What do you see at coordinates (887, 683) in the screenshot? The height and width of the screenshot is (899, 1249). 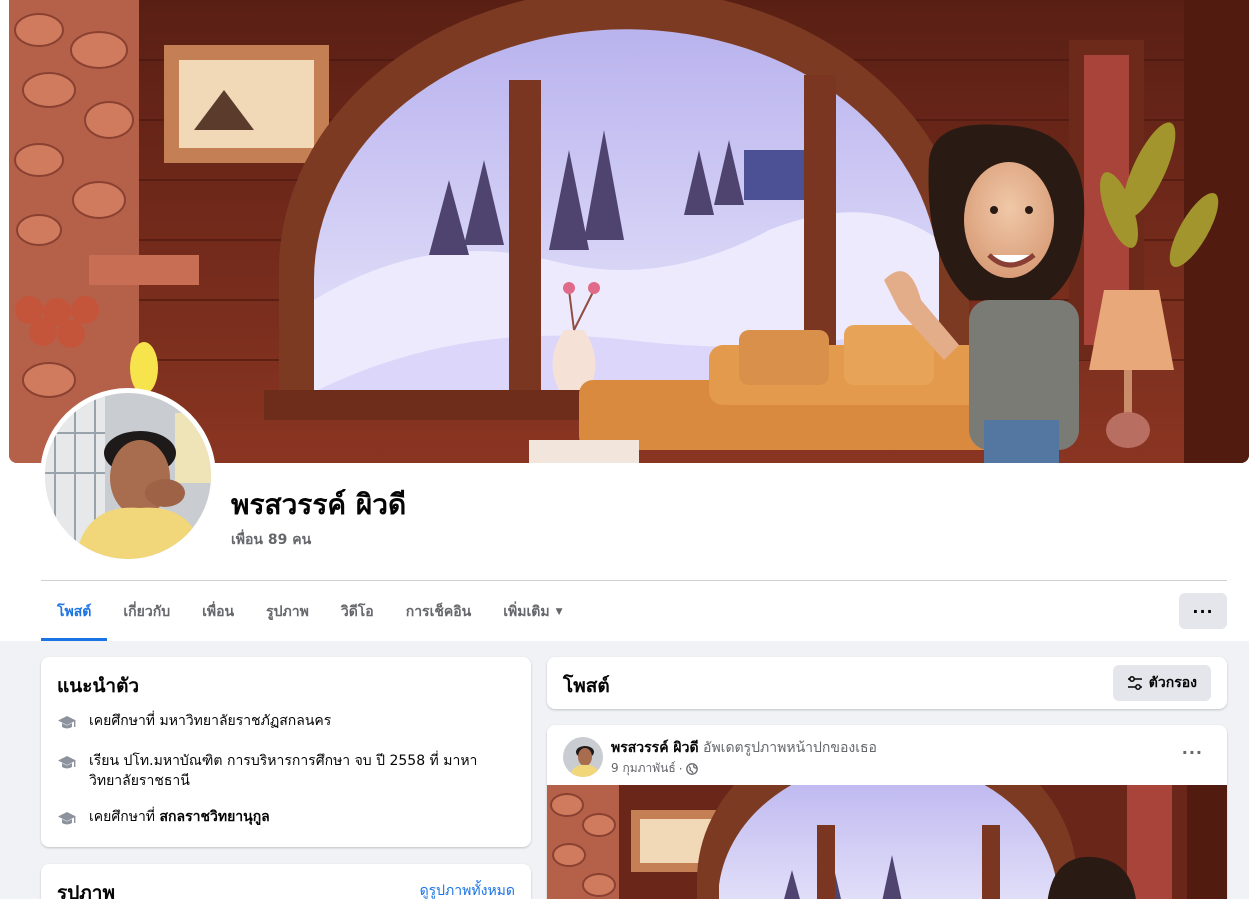 I see `posts-header-card: โพสต์ ตัวกรอง` at bounding box center [887, 683].